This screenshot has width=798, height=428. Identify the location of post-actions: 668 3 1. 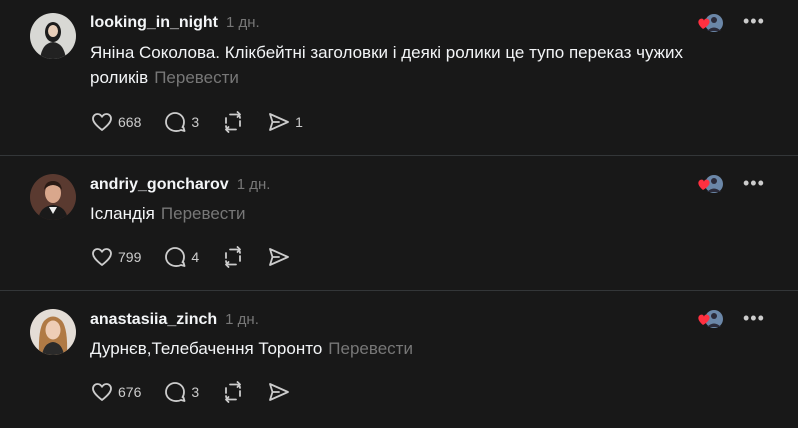
(207, 122).